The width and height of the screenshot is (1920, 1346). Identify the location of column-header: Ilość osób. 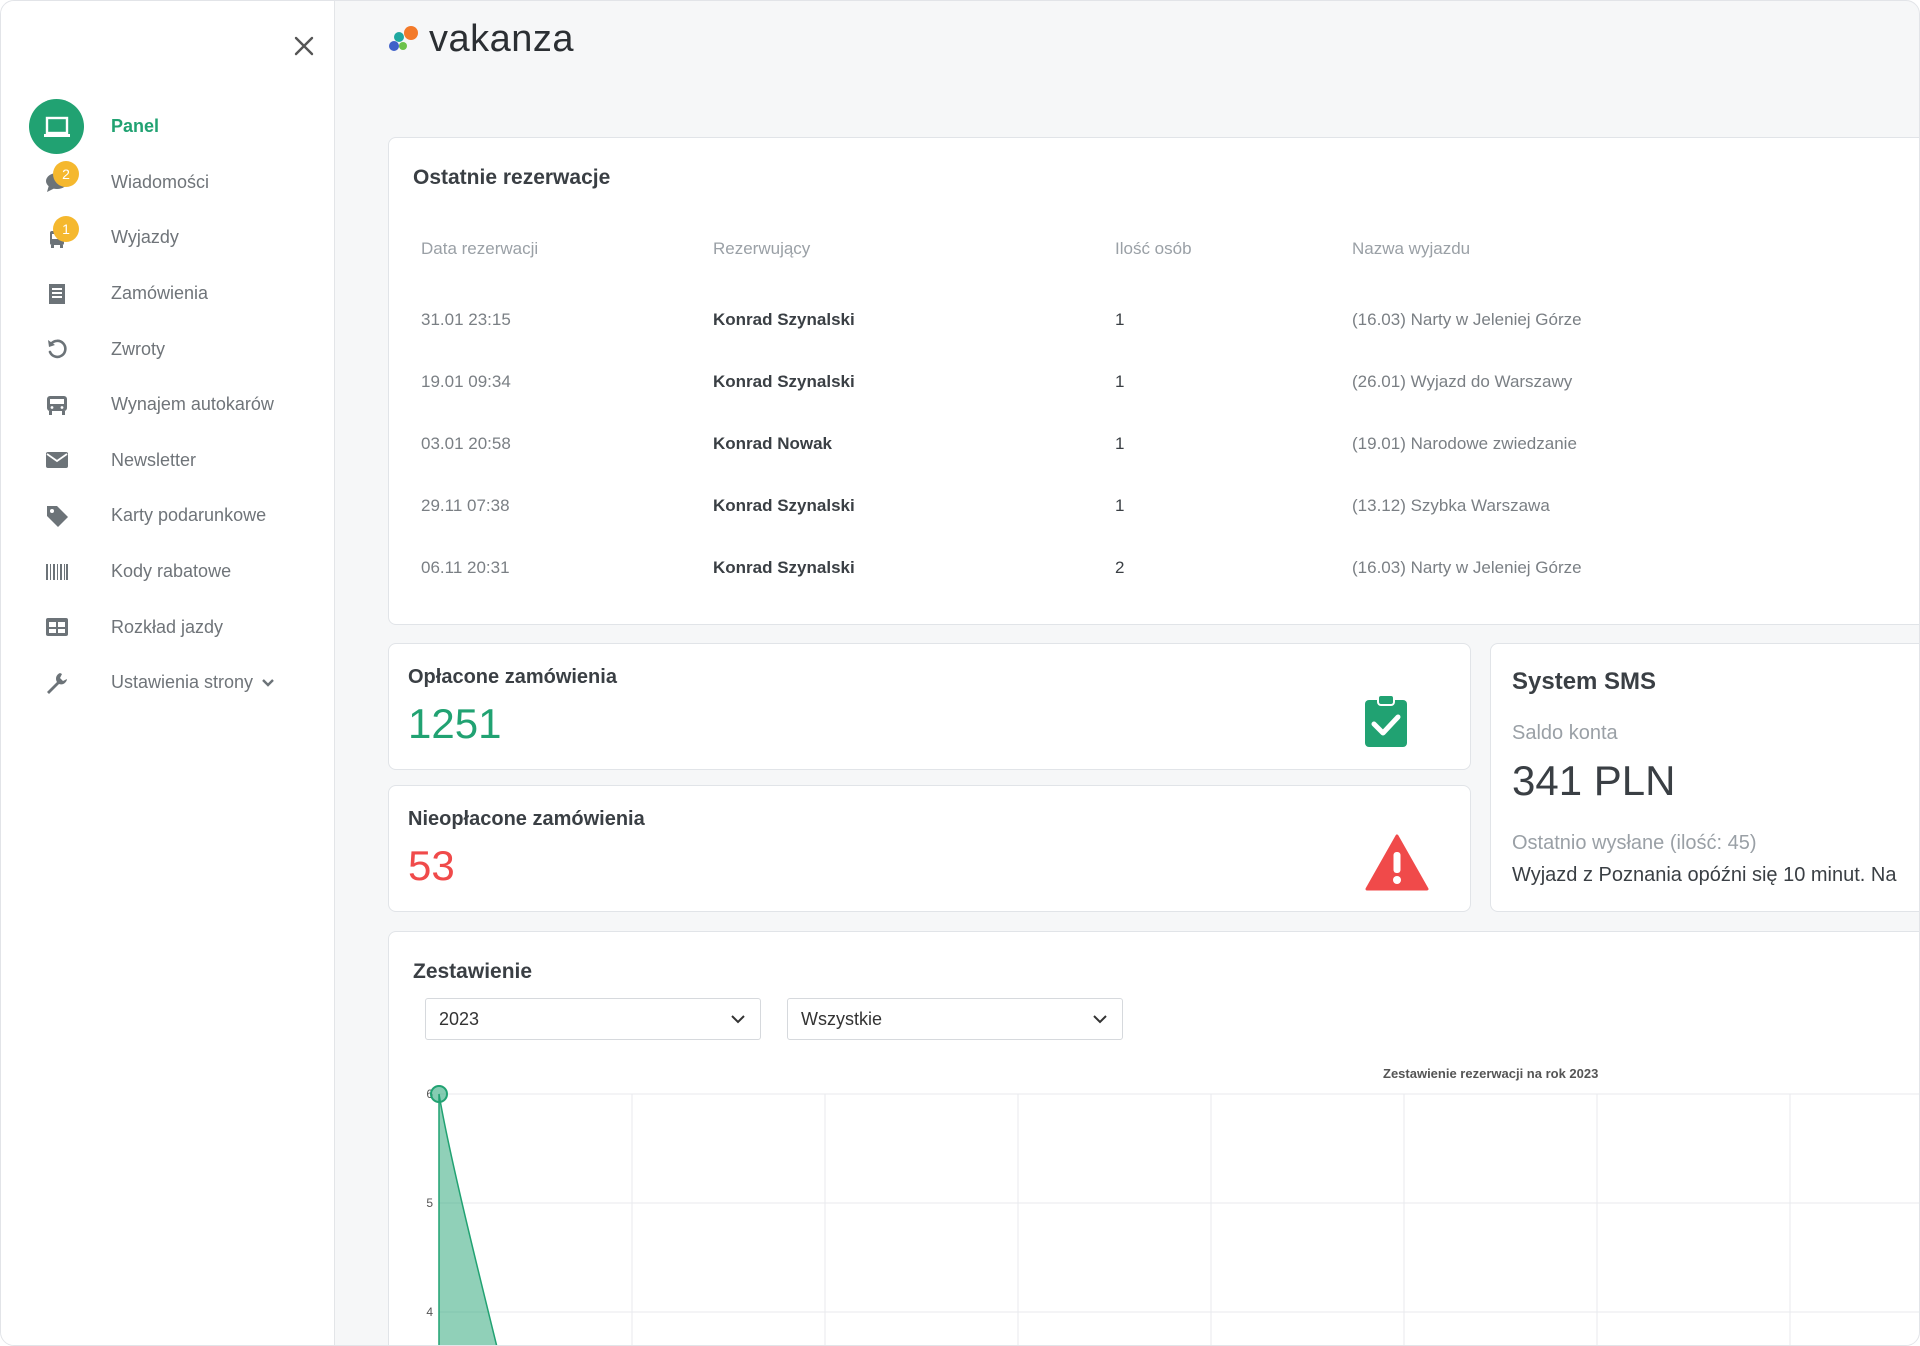
(1153, 248).